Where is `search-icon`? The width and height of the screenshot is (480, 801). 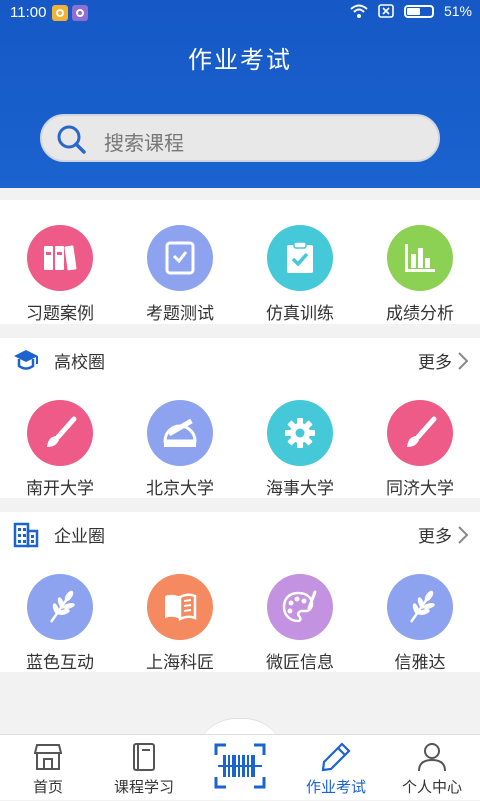
search-icon is located at coordinates (71, 139).